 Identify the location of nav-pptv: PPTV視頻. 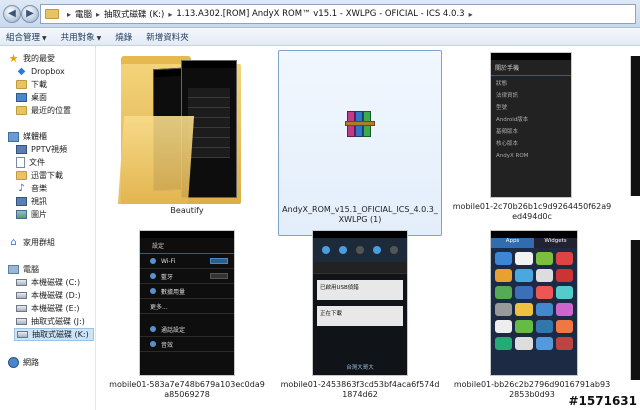
(41, 149).